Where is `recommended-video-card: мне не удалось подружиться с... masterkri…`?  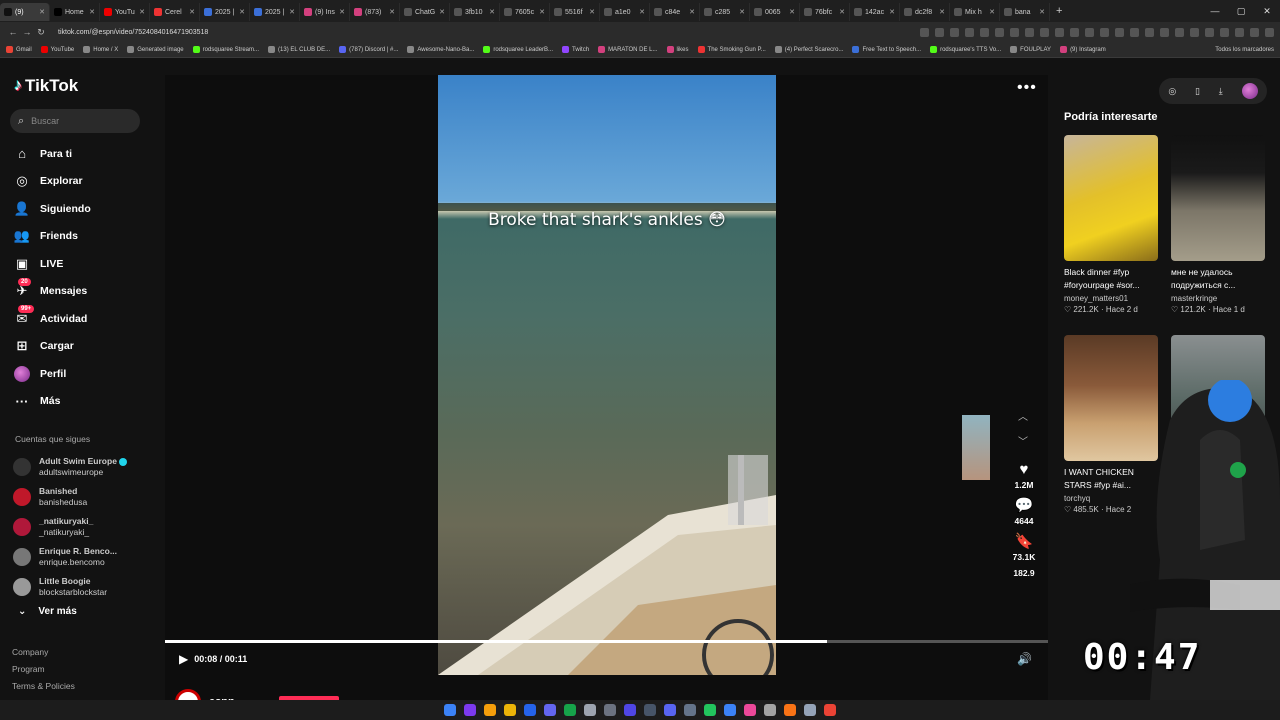
recommended-video-card: мне не удалось подружиться с... masterkri… is located at coordinates (1218, 224).